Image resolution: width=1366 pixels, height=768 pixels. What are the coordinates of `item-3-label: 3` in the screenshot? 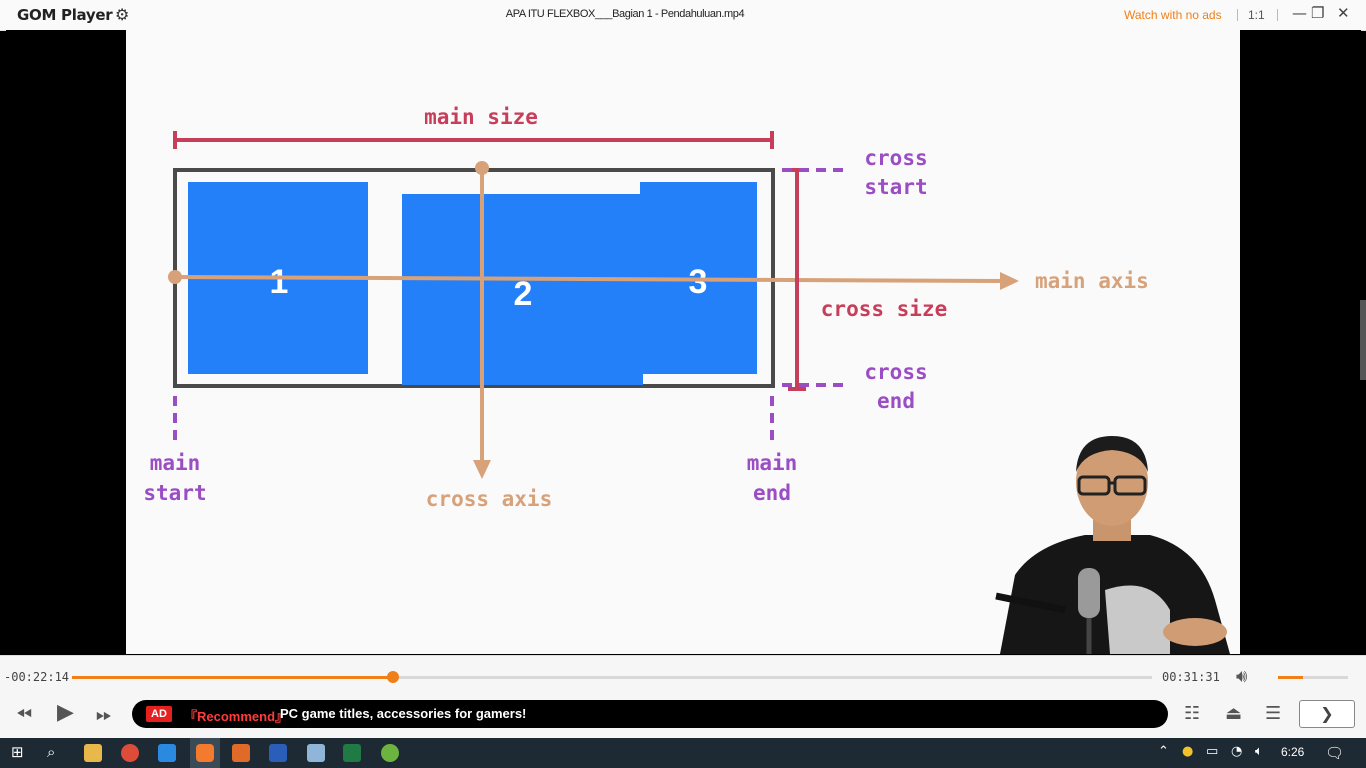 It's located at (698, 282).